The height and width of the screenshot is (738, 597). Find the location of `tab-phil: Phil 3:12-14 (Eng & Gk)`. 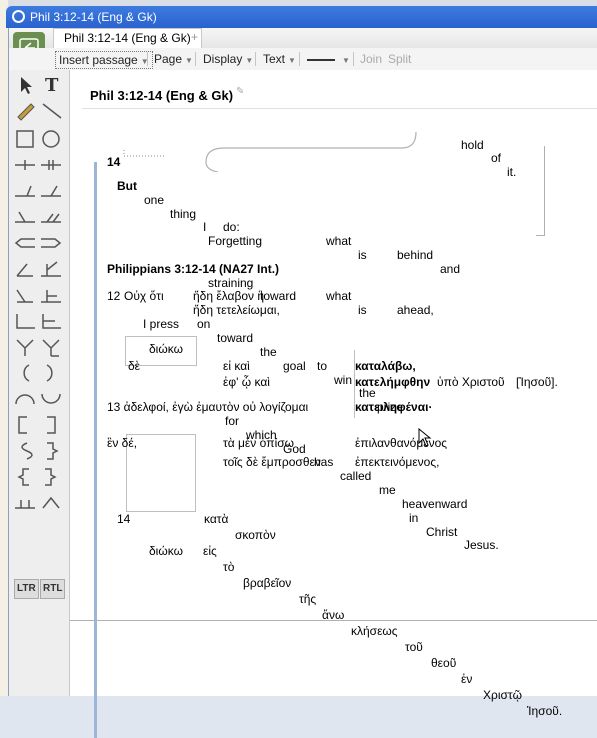

tab-phil: Phil 3:12-14 (Eng & Gk) is located at coordinates (127, 38).